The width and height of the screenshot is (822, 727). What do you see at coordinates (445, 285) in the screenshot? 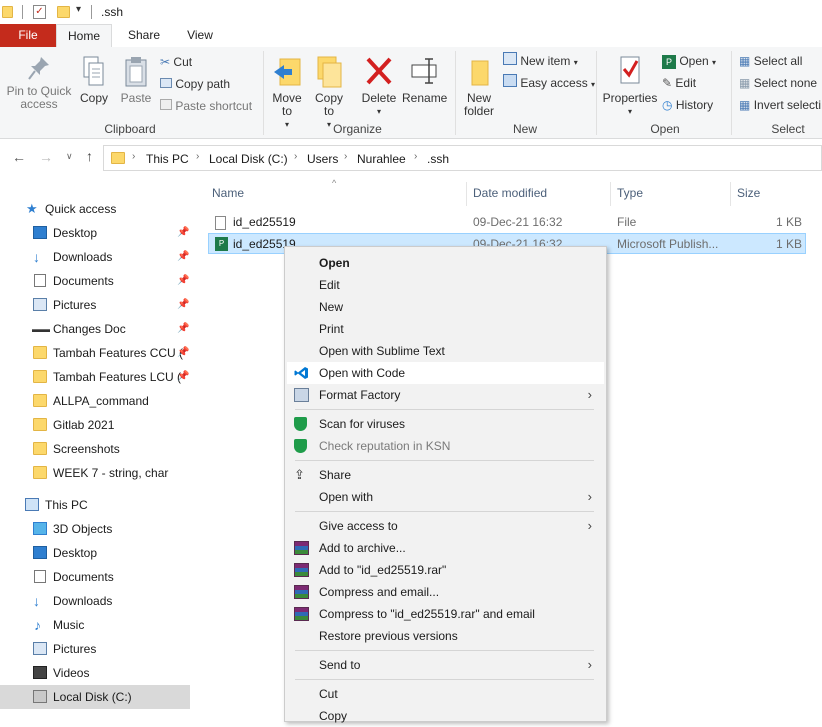
I see `menu-item-edit: Edit` at bounding box center [445, 285].